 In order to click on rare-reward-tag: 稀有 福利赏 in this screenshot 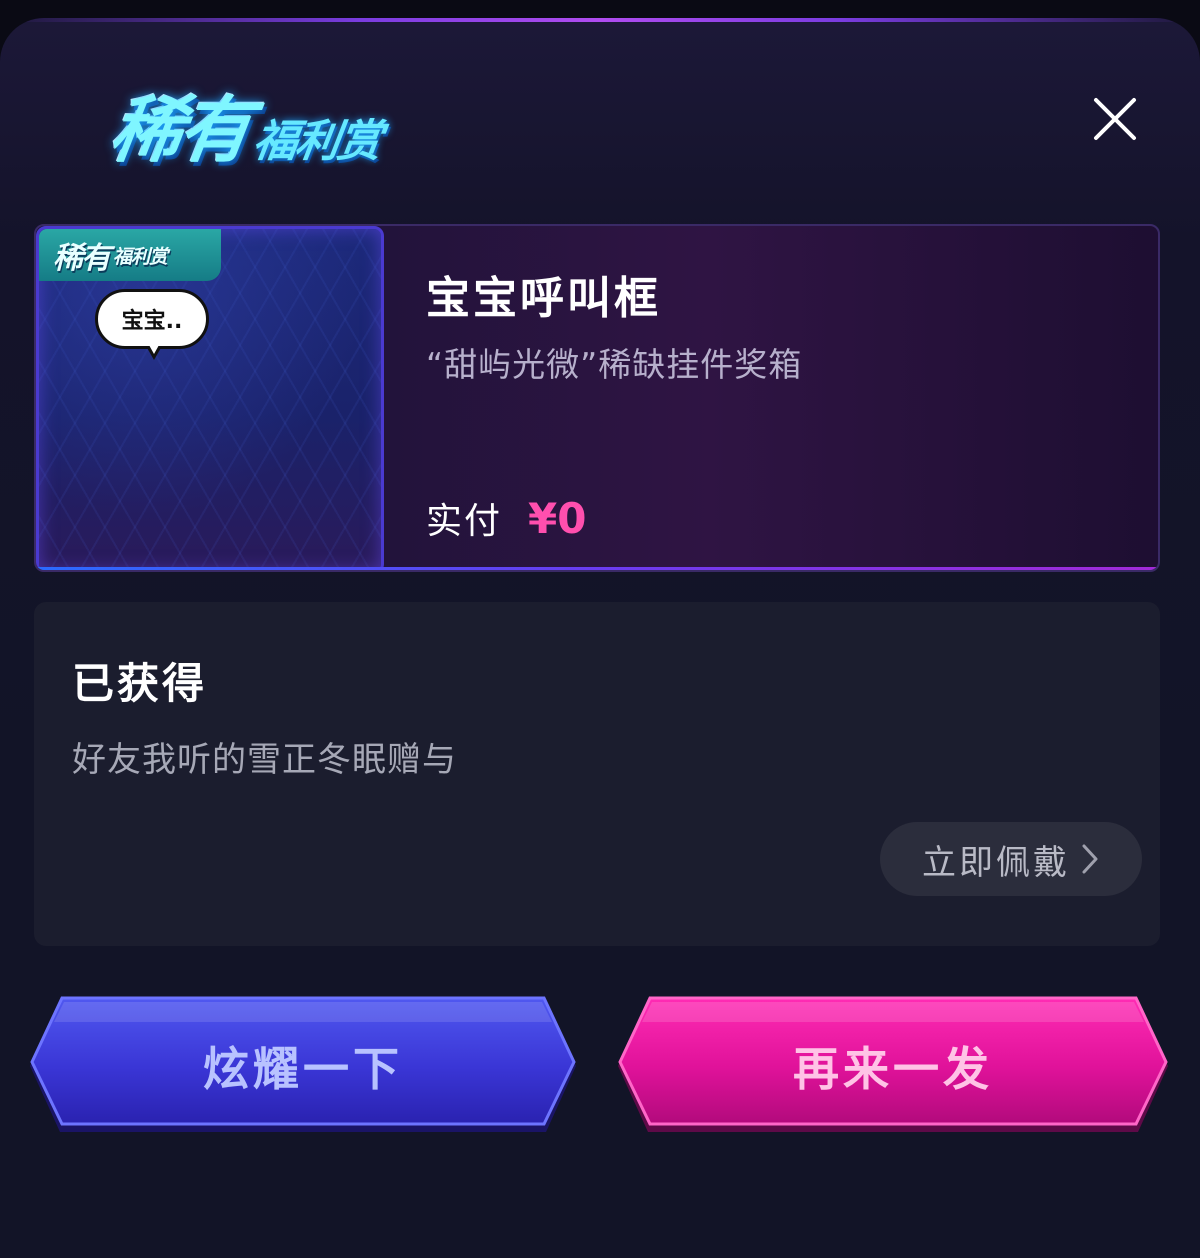, I will do `click(130, 255)`.